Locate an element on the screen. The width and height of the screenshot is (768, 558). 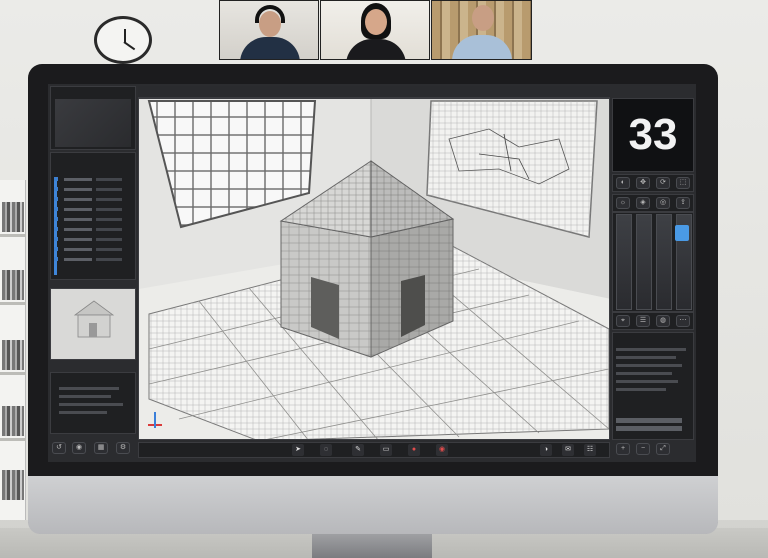
house-thumbnail-icon is located at coordinates (94, 319).